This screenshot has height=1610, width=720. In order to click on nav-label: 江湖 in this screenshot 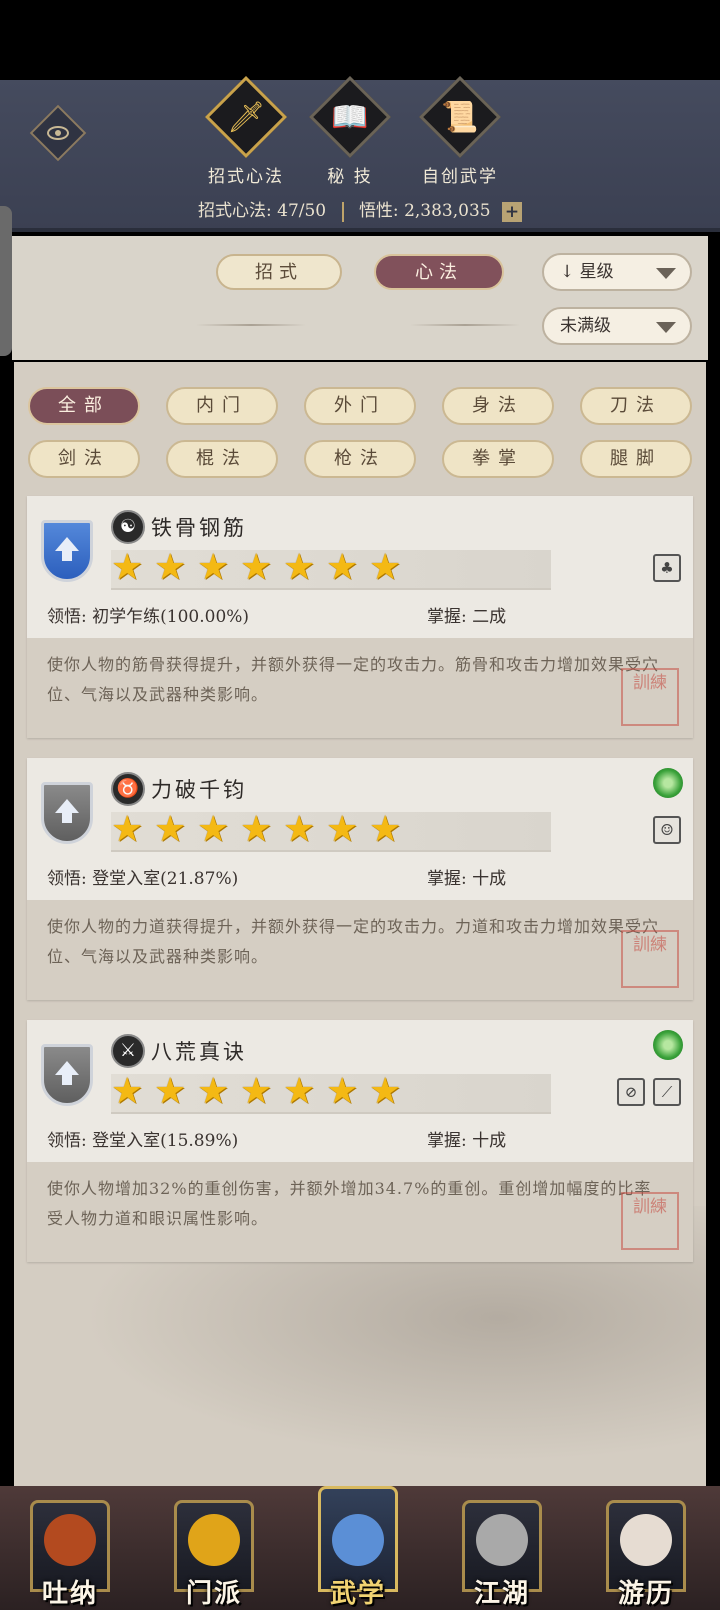, I will do `click(501, 1594)`.